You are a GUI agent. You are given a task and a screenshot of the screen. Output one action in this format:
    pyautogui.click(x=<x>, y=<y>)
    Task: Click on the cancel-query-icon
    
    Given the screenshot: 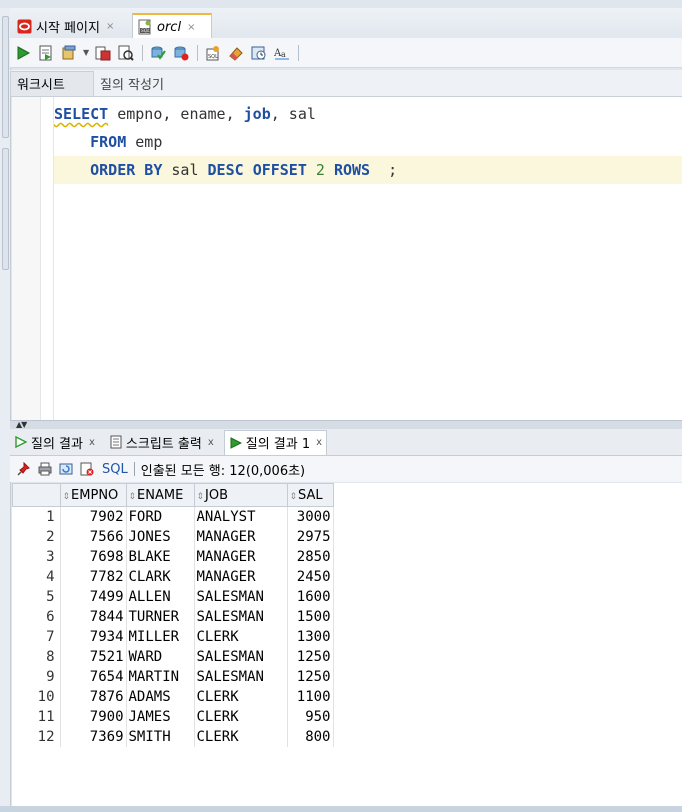 What is the action you would take?
    pyautogui.click(x=87, y=469)
    